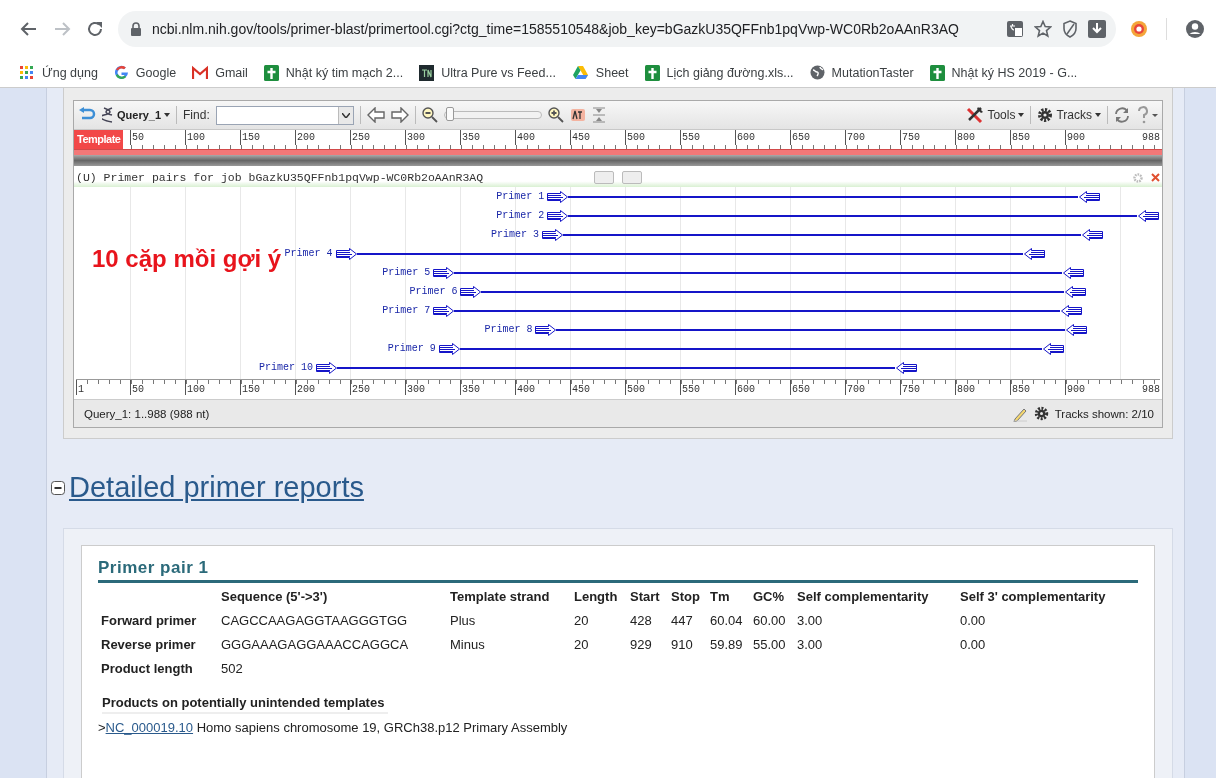 This screenshot has height=778, width=1216. What do you see at coordinates (508, 329) in the screenshot?
I see `primer-label: Primer 8` at bounding box center [508, 329].